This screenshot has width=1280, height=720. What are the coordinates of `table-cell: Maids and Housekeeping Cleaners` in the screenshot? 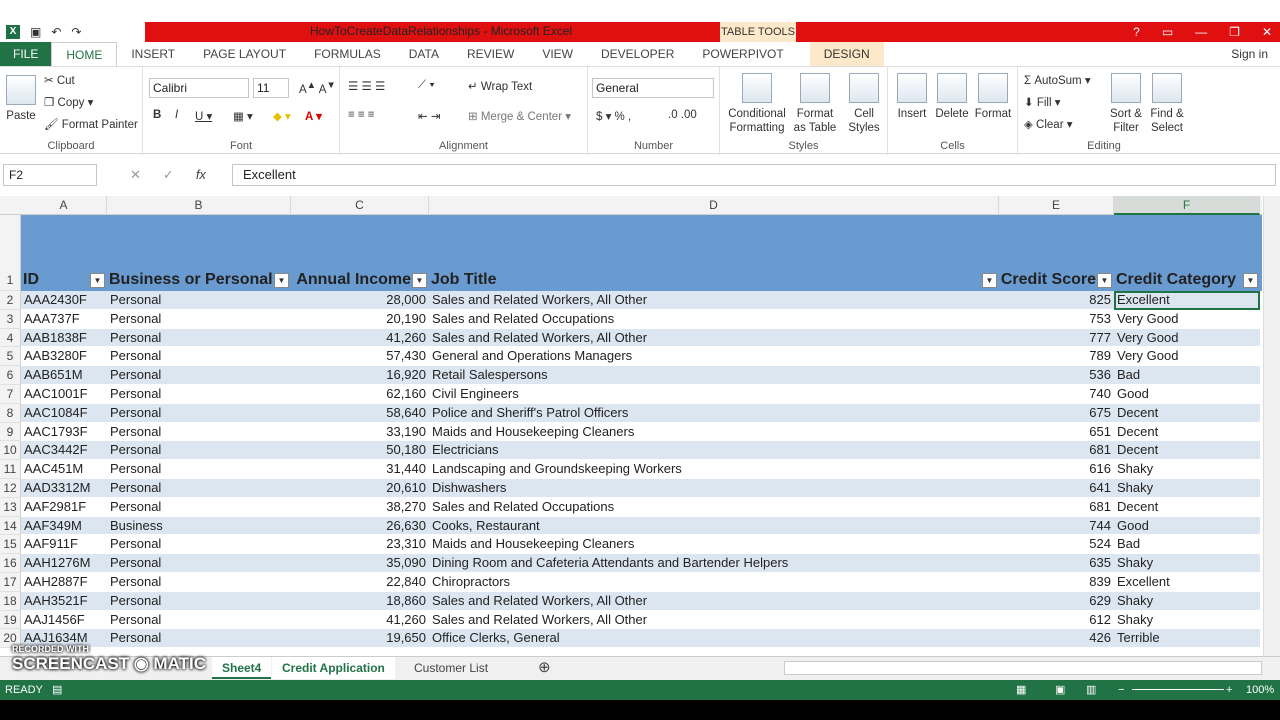 It's located at (714, 432).